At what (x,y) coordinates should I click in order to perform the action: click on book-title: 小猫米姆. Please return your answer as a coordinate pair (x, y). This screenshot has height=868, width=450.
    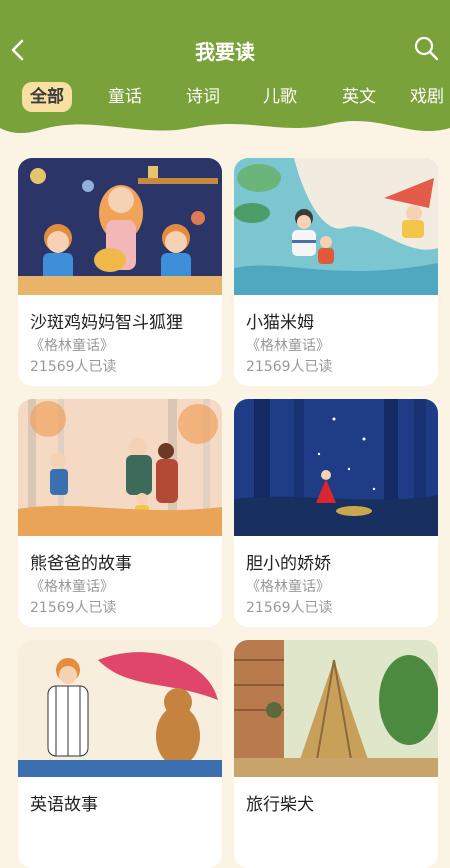
    Looking at the image, I should click on (280, 323).